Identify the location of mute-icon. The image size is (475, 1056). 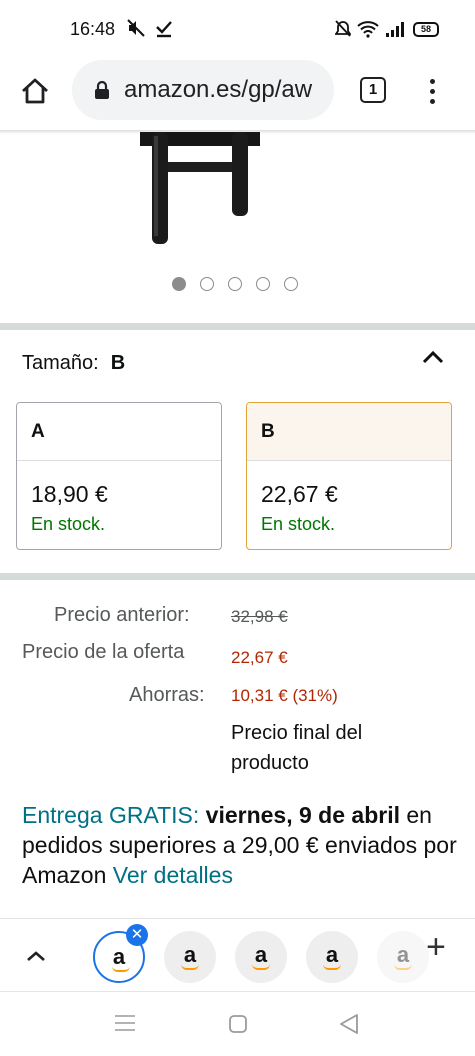
(136, 28).